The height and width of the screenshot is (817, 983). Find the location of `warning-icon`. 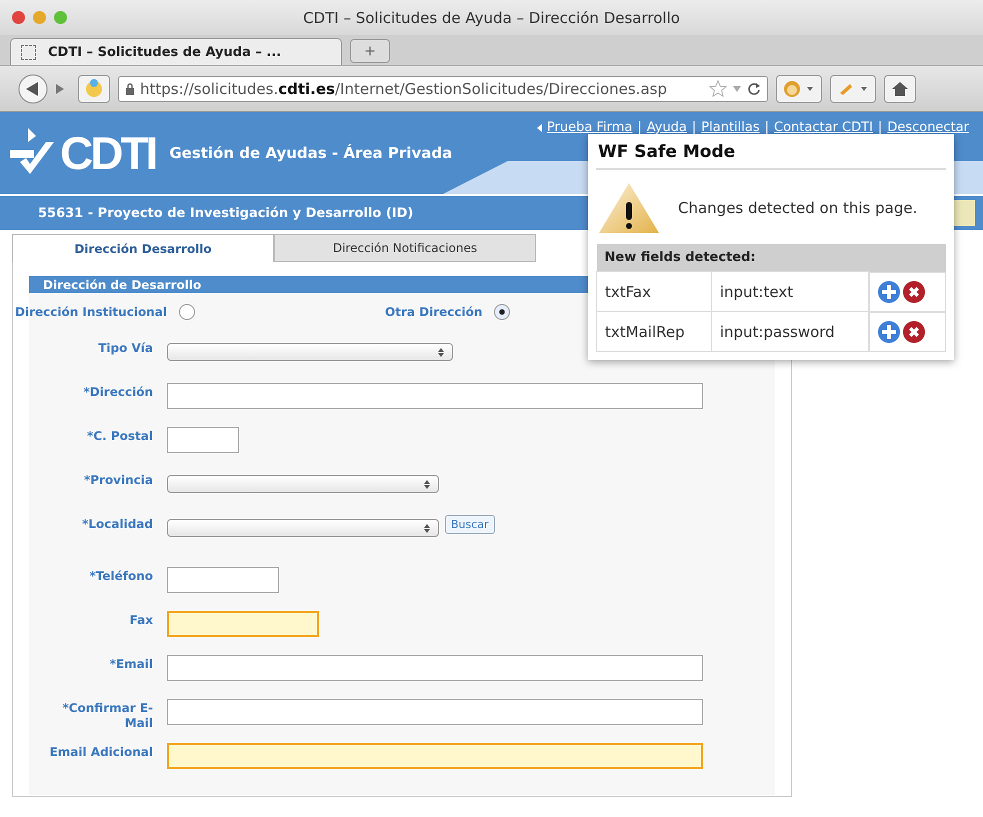

warning-icon is located at coordinates (629, 208).